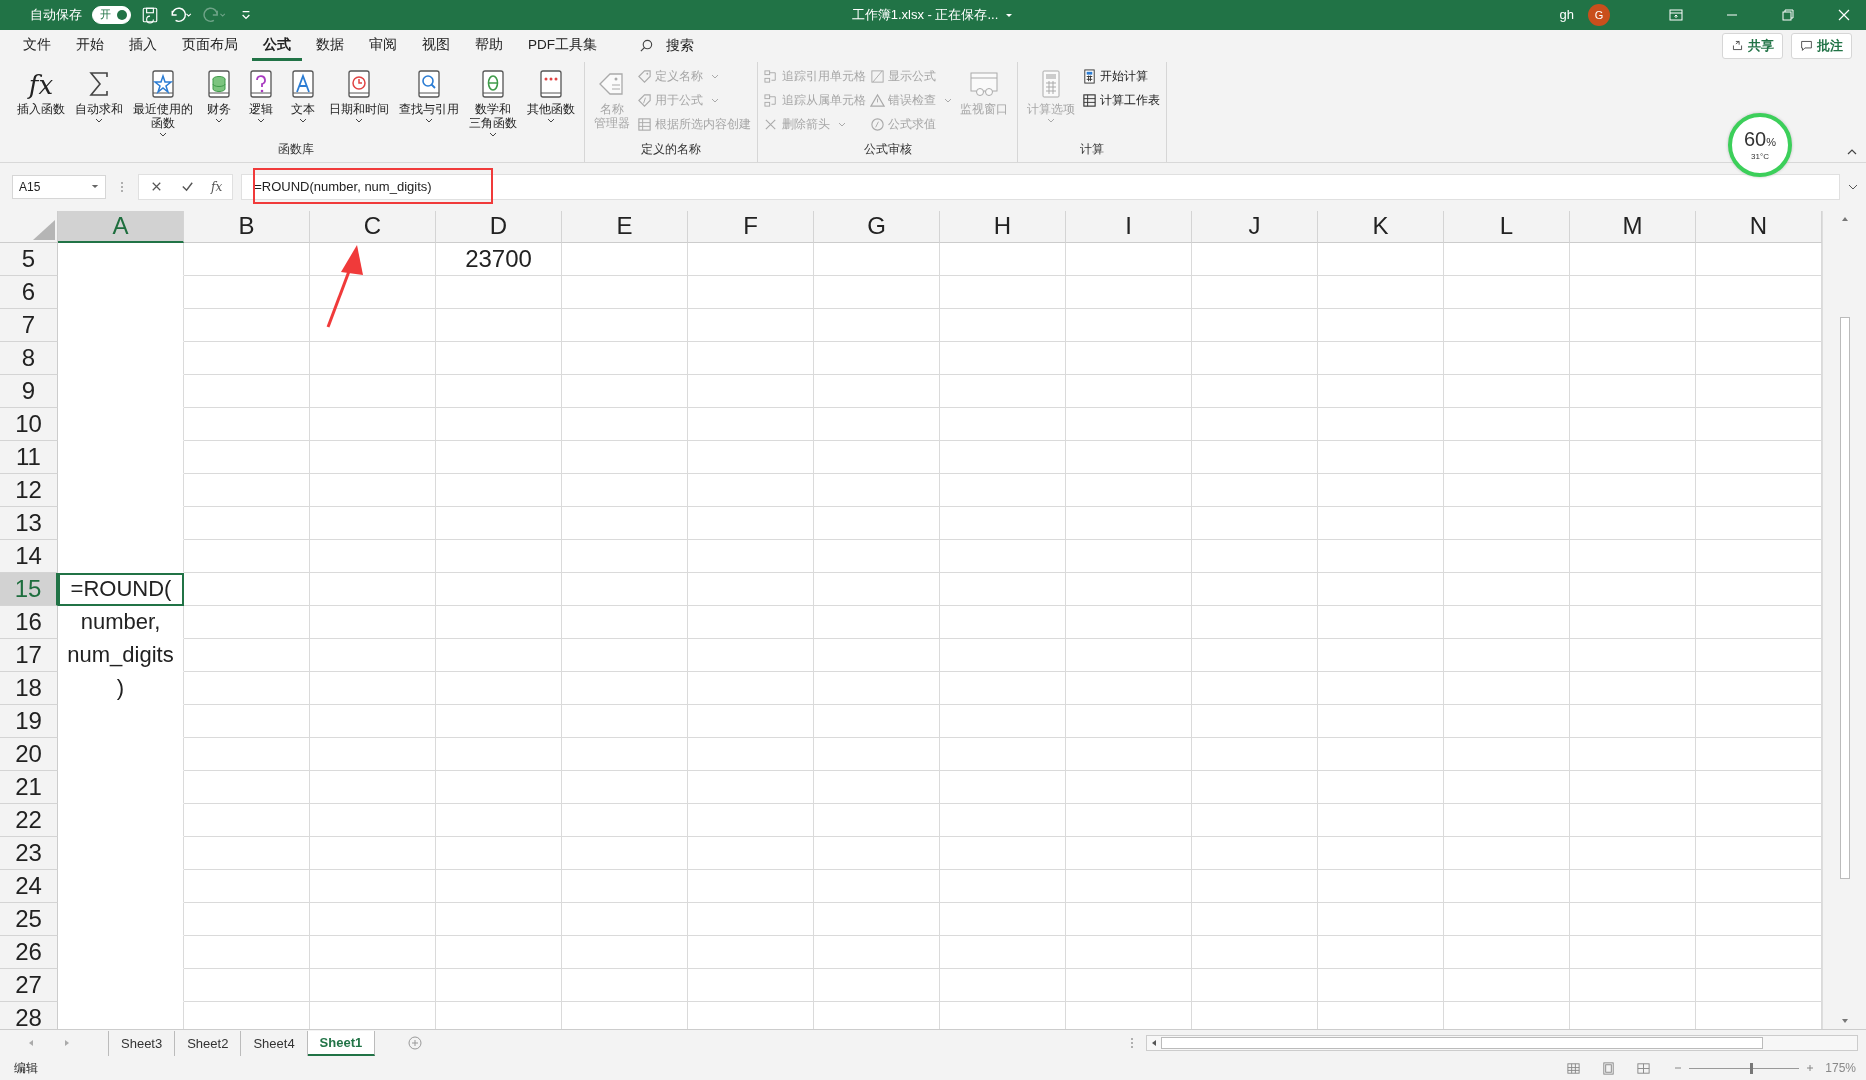 Image resolution: width=1866 pixels, height=1080 pixels. Describe the element at coordinates (1574, 1068) in the screenshot. I see `normal-view-icon` at that location.